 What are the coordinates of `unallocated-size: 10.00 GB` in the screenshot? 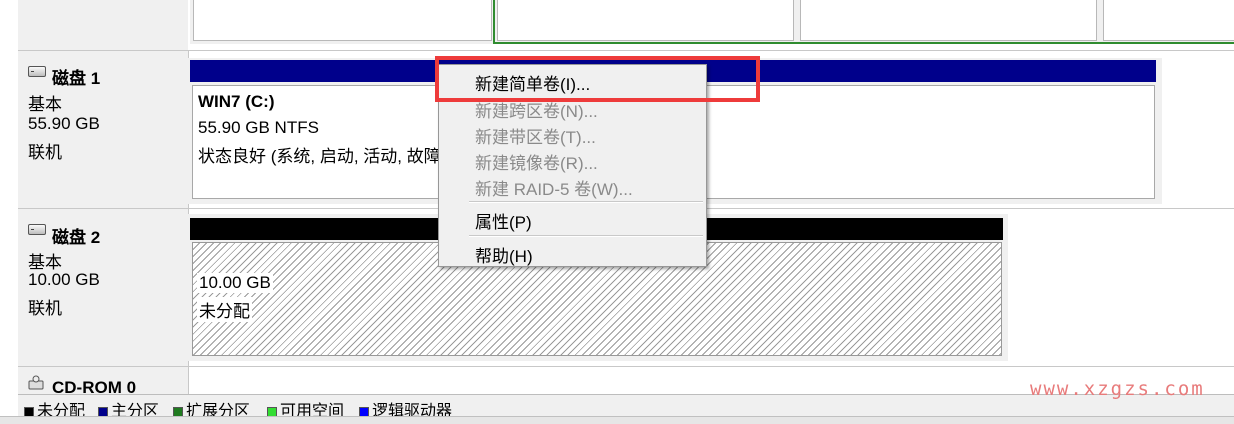 It's located at (235, 283).